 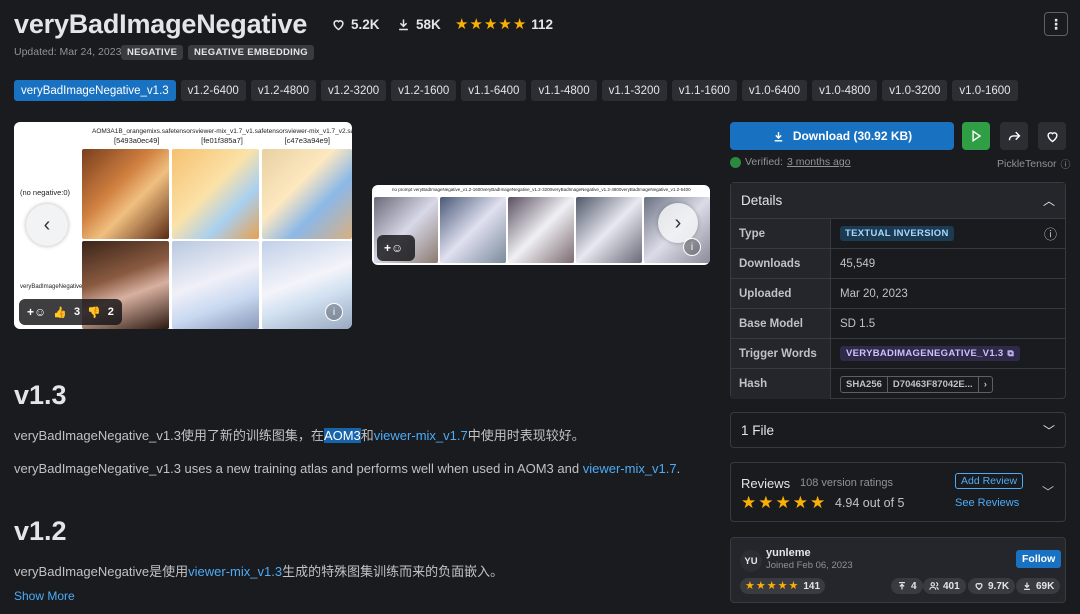 What do you see at coordinates (774, 90) in the screenshot?
I see `version-tab: v1.0-6400` at bounding box center [774, 90].